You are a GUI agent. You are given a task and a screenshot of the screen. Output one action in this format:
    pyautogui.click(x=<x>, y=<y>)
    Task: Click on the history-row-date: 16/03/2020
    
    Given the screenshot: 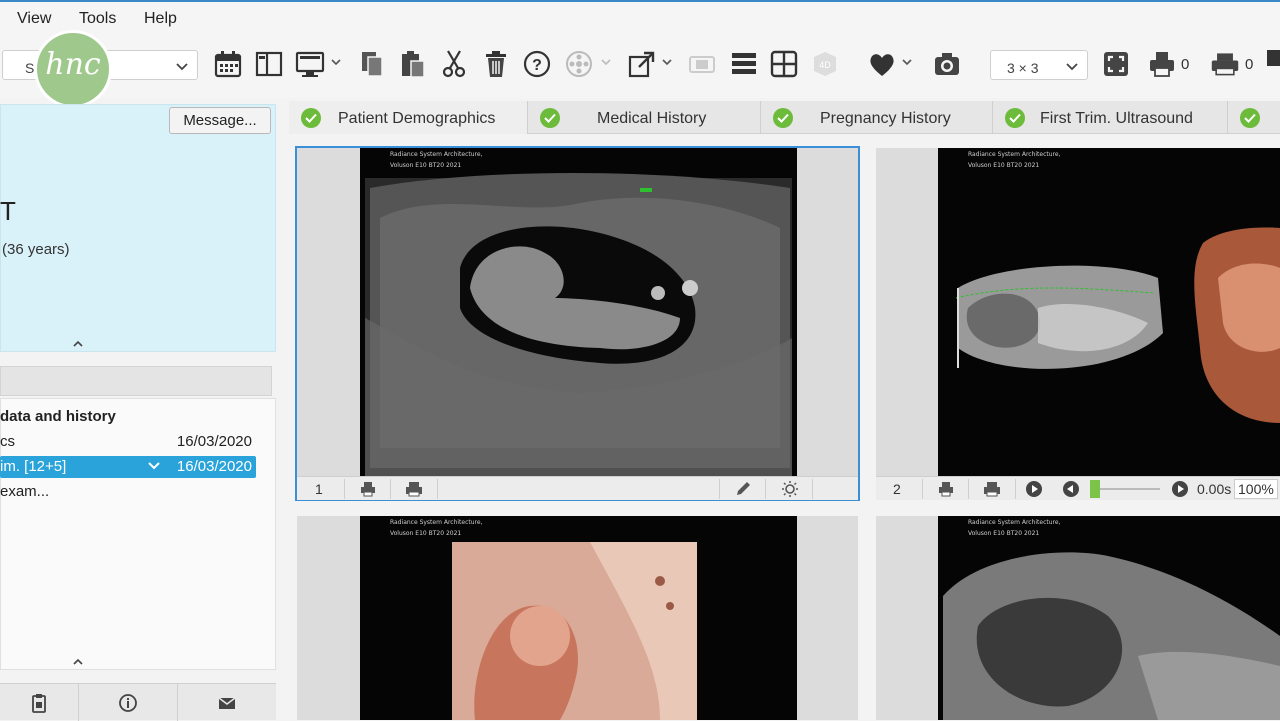 What is the action you would take?
    pyautogui.click(x=214, y=466)
    